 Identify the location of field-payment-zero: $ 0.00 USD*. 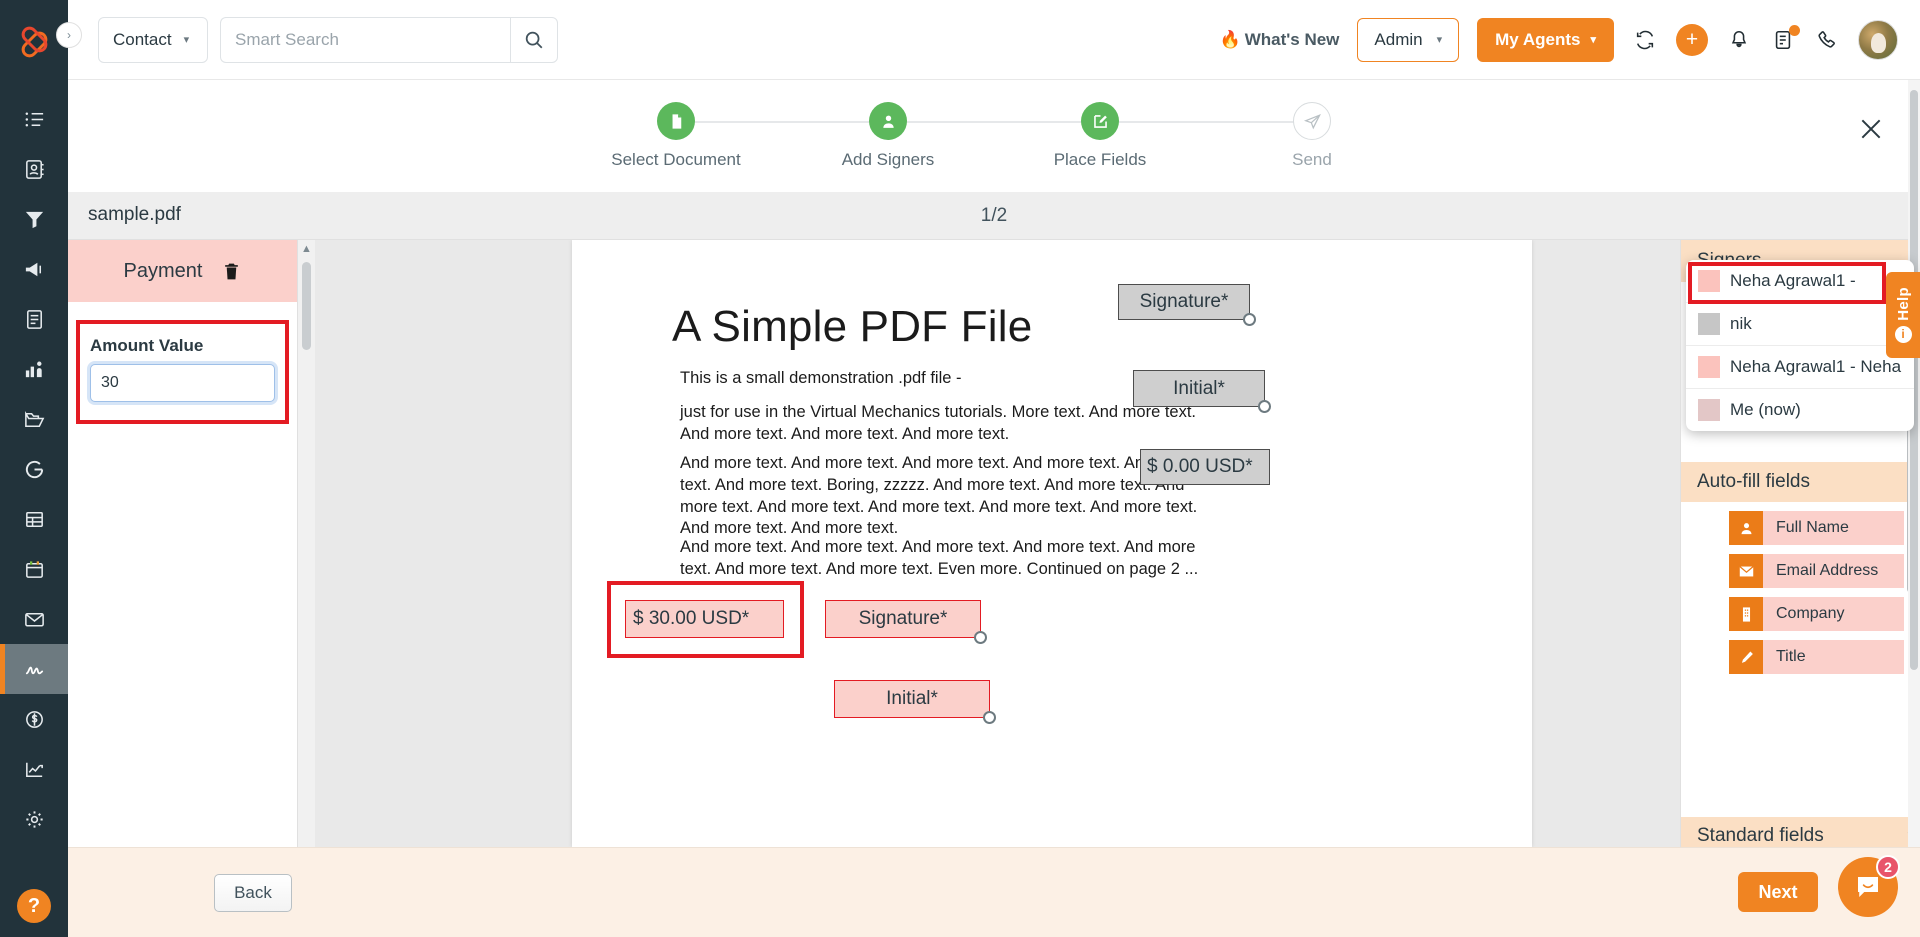
(1205, 467).